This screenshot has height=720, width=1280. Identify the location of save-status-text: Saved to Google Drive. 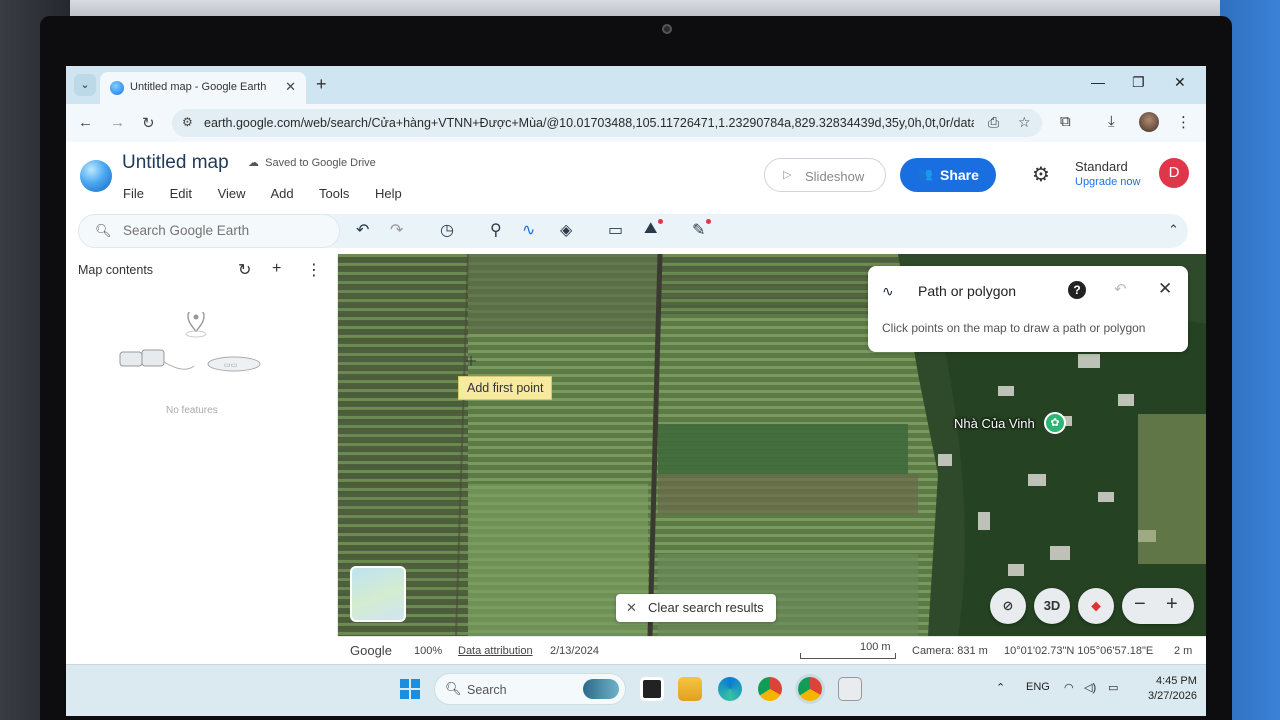
(320, 163).